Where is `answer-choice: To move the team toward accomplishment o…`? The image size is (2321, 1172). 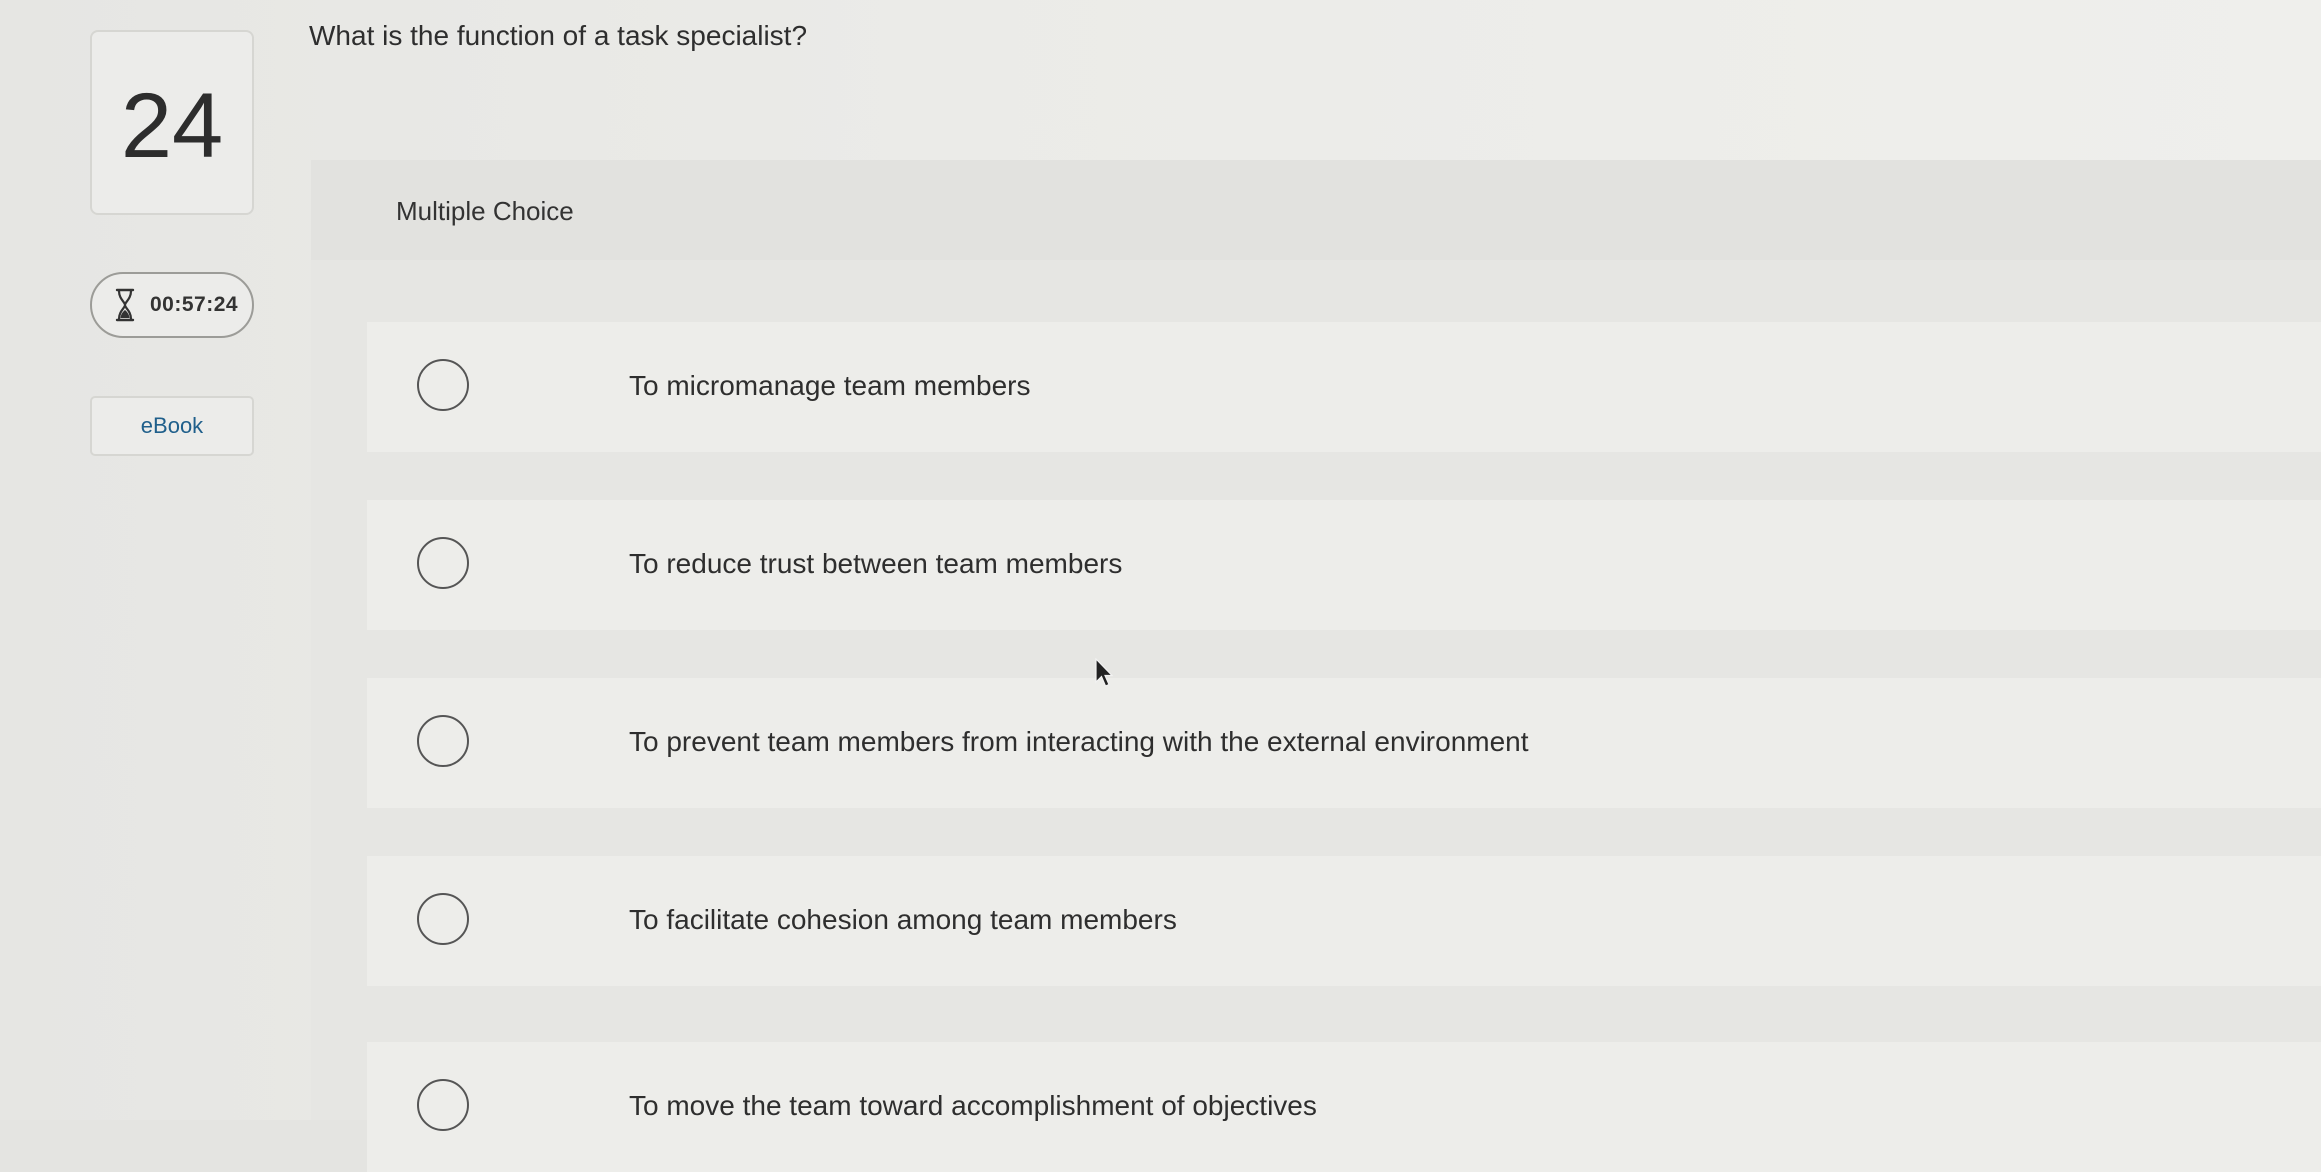
answer-choice: To move the team toward accomplishment o… is located at coordinates (1344, 1107).